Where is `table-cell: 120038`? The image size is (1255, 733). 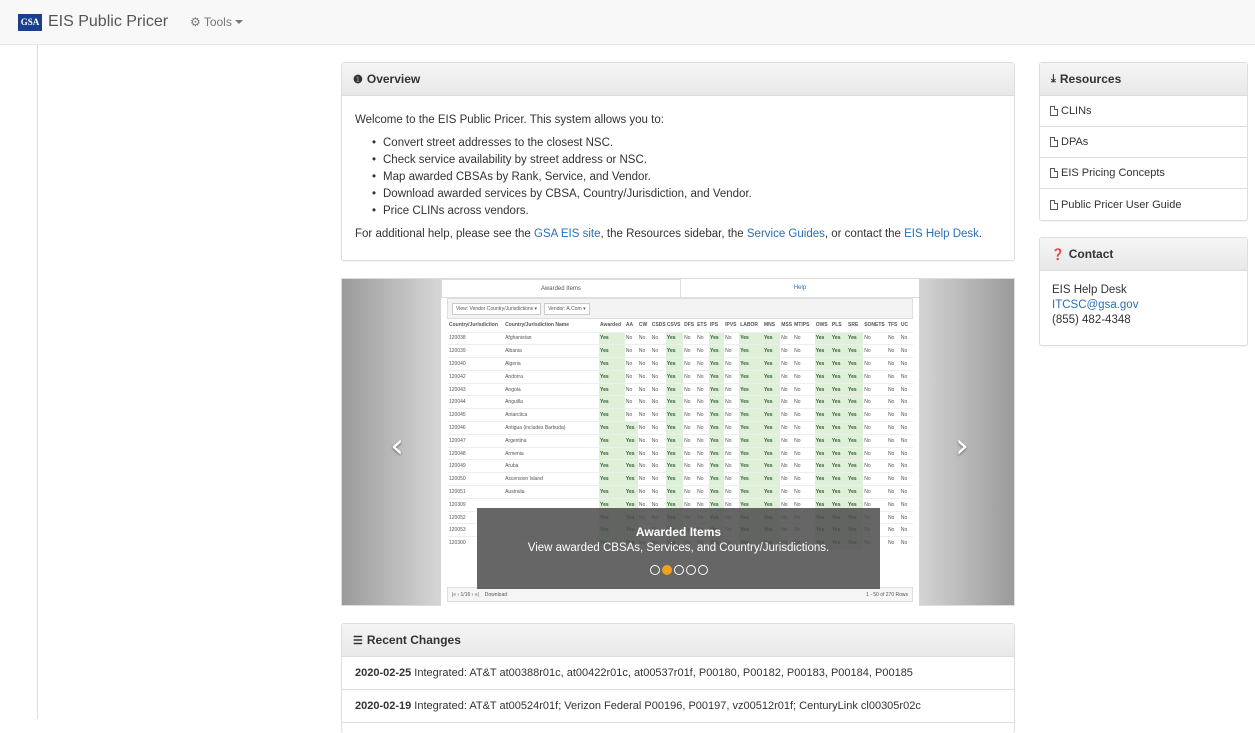 table-cell: 120038 is located at coordinates (476, 338).